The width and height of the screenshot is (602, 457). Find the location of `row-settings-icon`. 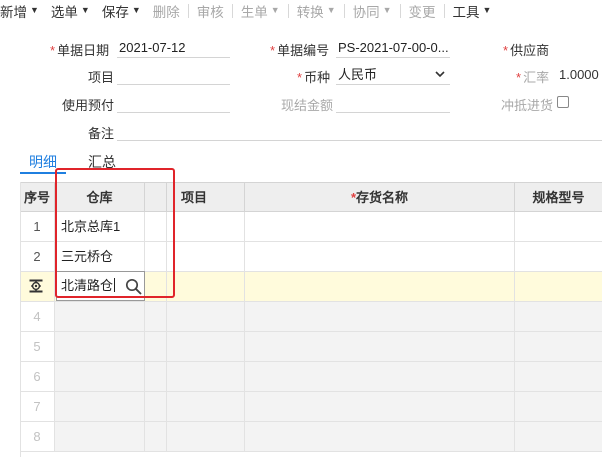

row-settings-icon is located at coordinates (36, 286).